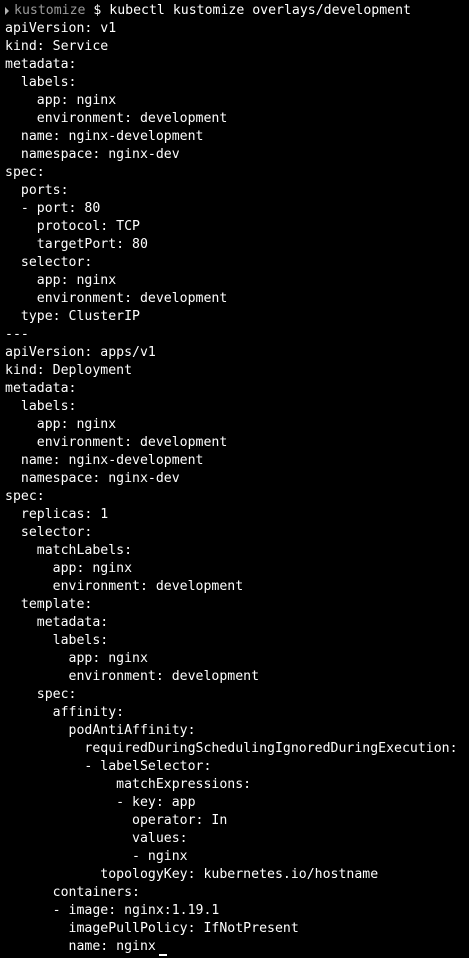 This screenshot has height=958, width=469. Describe the element at coordinates (80, 946) in the screenshot. I see `output-line-text: name: nginx` at that location.